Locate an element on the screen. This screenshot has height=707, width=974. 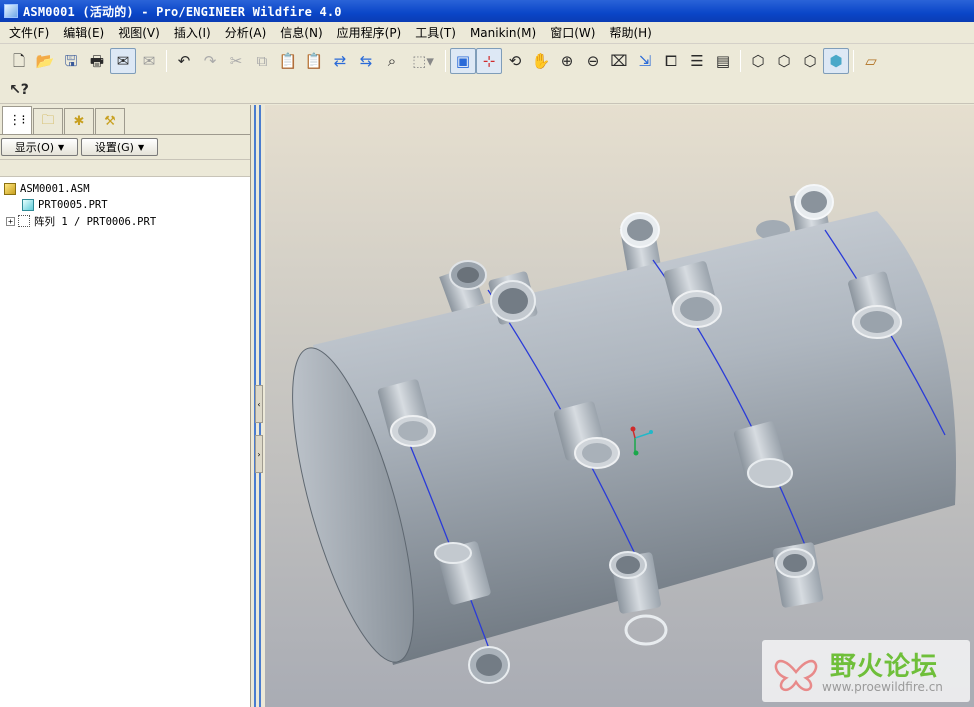
proe-app-icon is located at coordinates (11, 11).